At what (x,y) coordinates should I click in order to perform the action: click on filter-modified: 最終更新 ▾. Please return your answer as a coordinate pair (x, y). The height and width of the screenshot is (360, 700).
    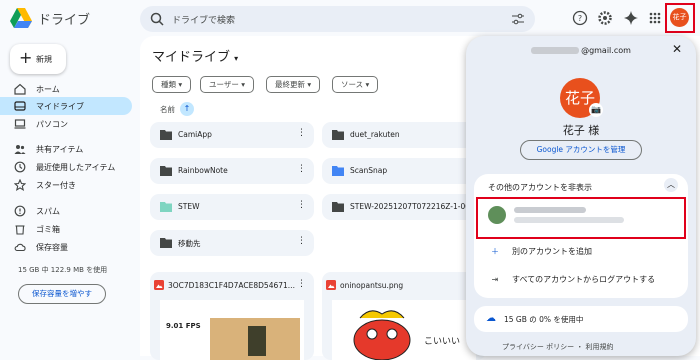
    Looking at the image, I should click on (293, 84).